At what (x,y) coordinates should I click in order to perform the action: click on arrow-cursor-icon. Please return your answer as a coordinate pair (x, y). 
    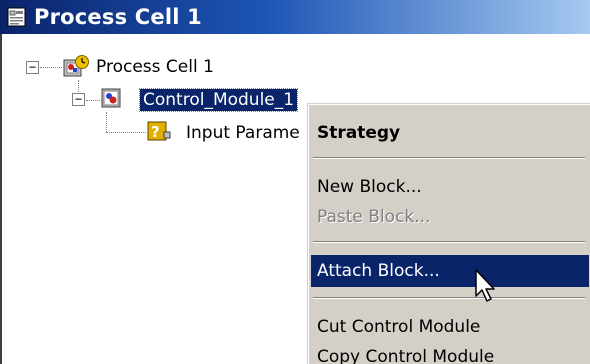
    Looking at the image, I should click on (487, 286).